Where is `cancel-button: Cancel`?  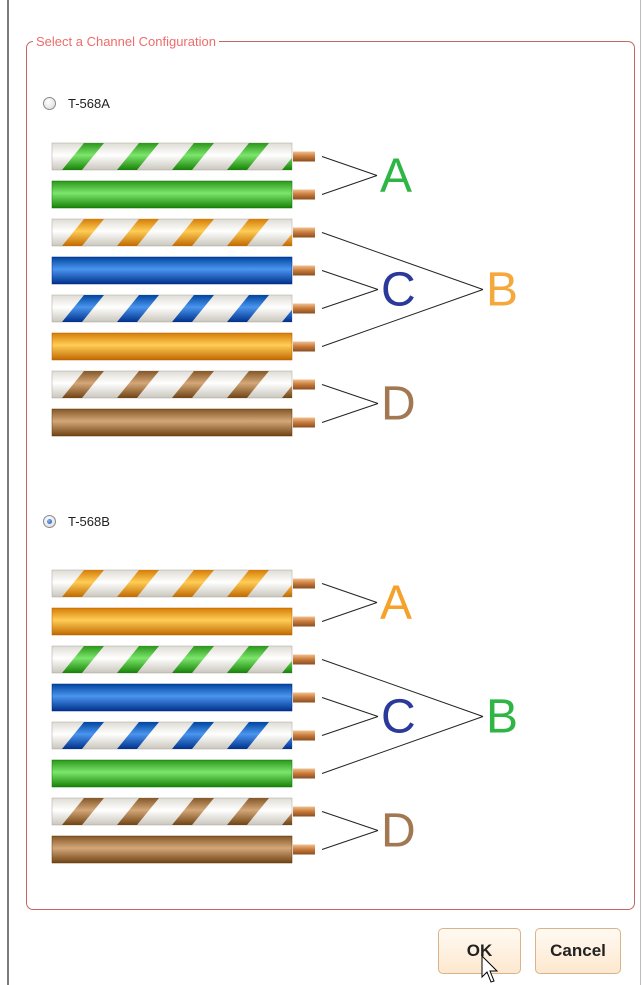
cancel-button: Cancel is located at coordinates (578, 951).